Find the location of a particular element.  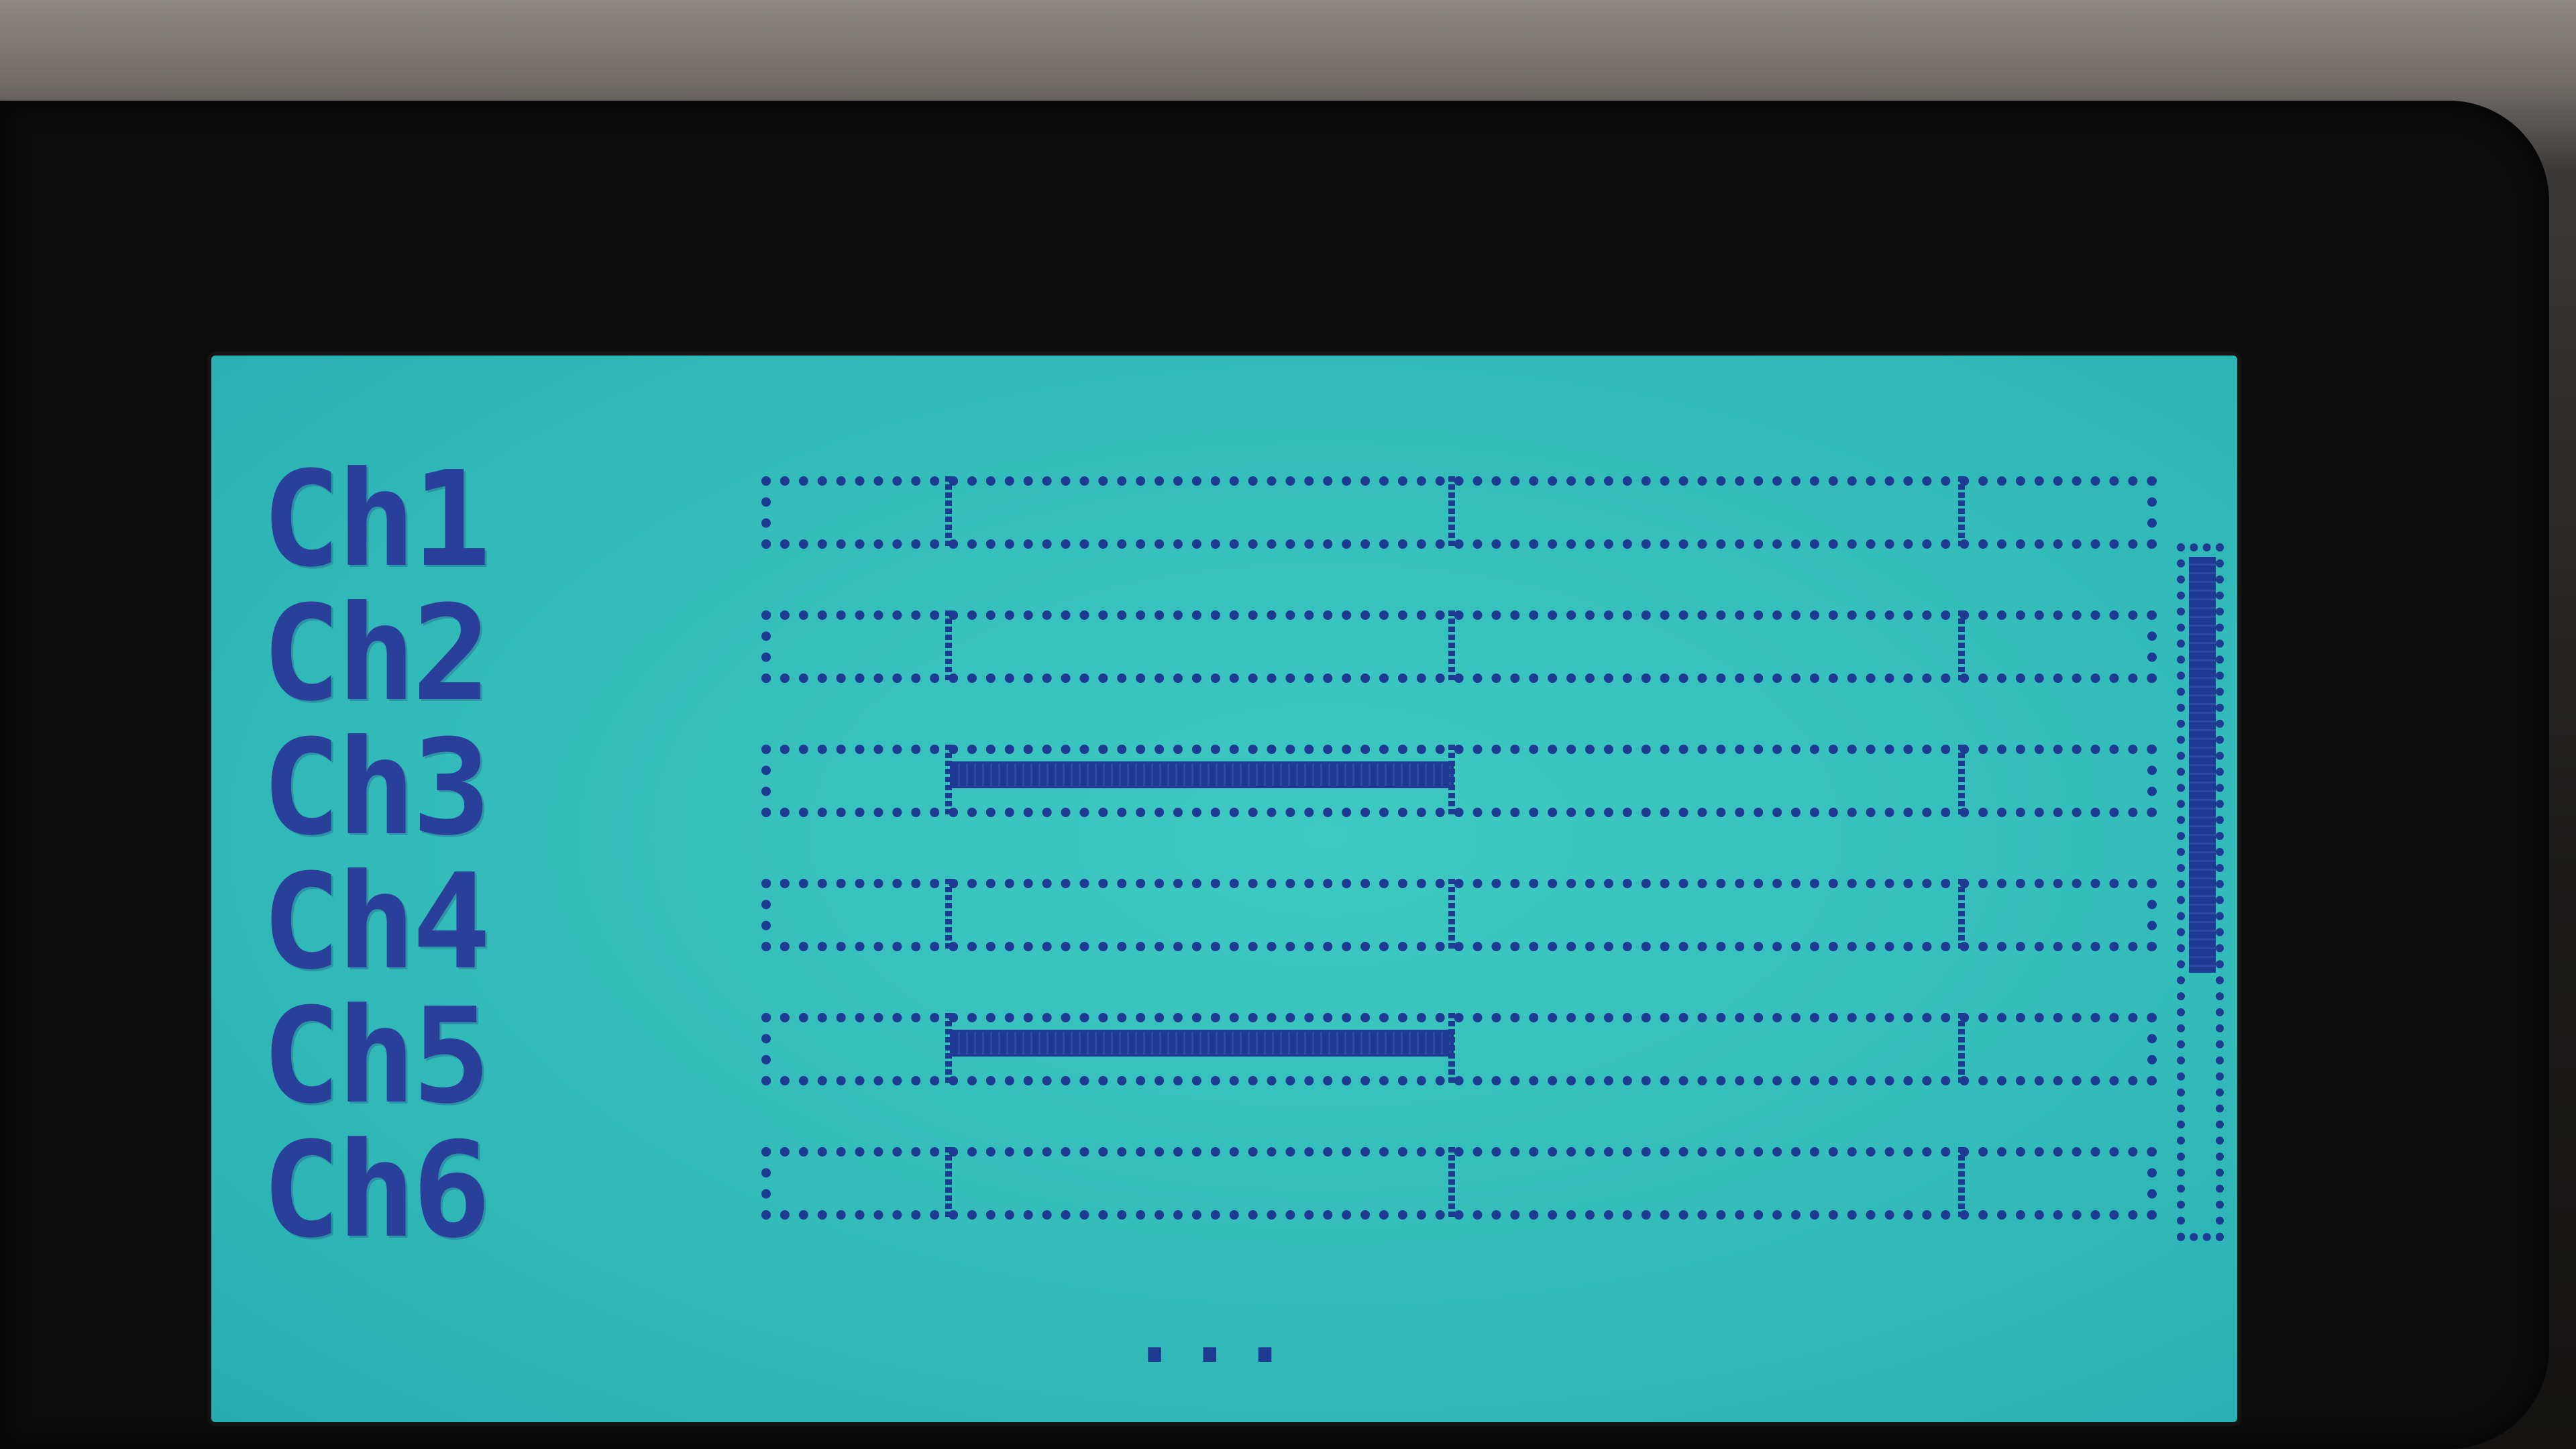

channel-row-5: Ch5 is located at coordinates (1224, 1056).